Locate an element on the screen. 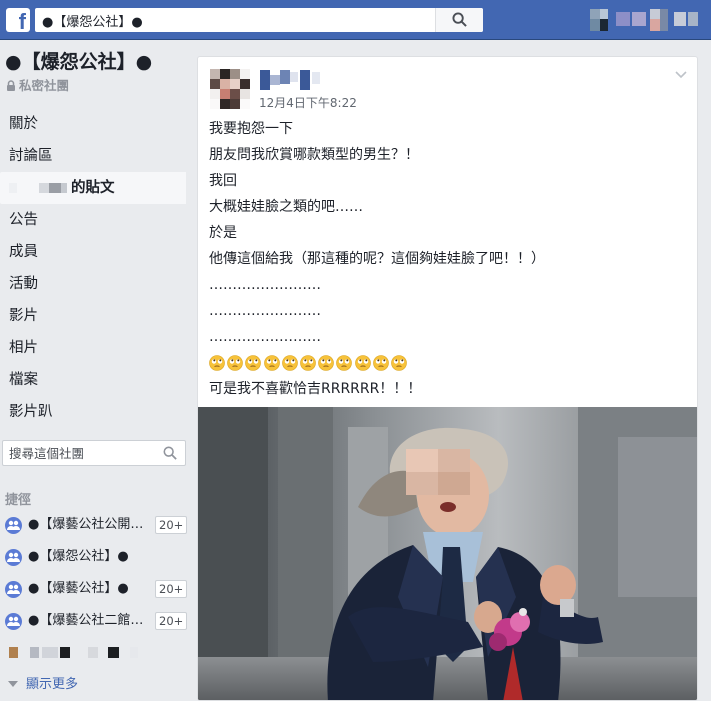  author-avatar is located at coordinates (230, 89).